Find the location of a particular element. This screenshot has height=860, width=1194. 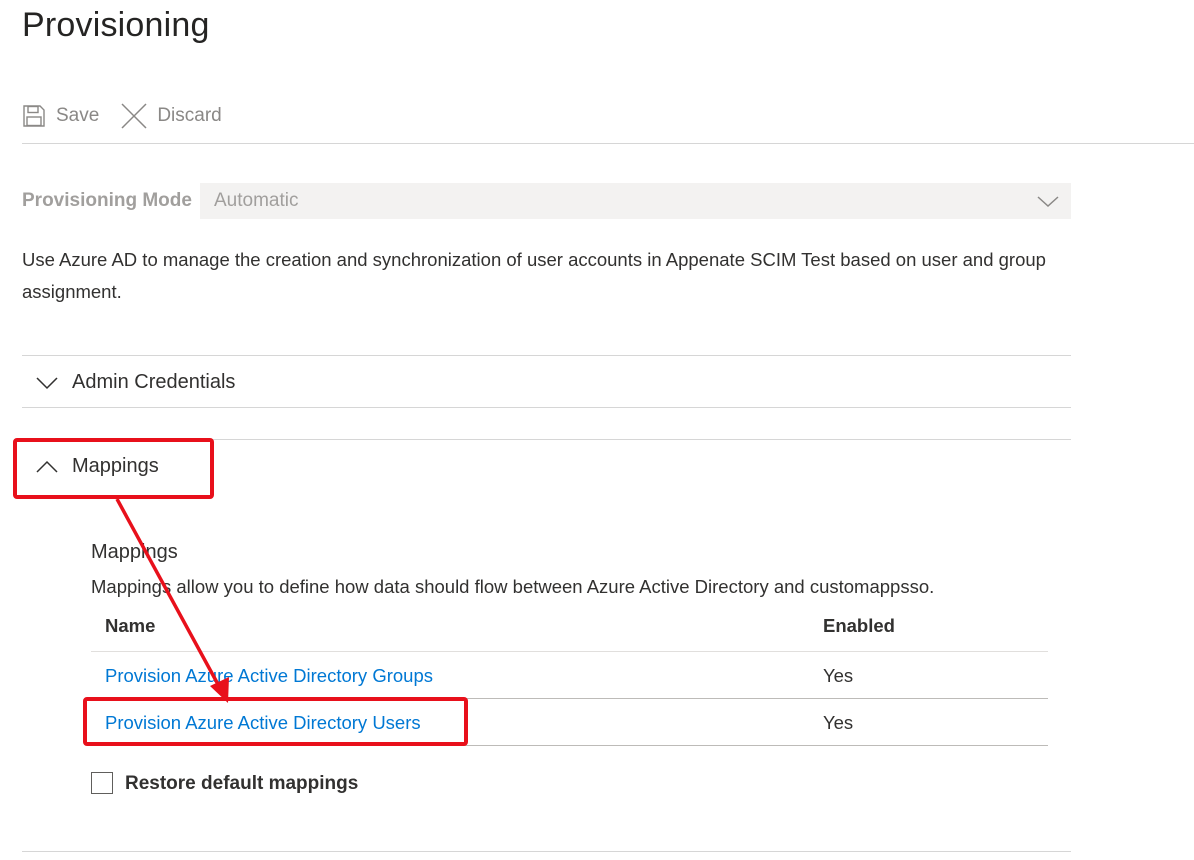

save-icon is located at coordinates (34, 116).